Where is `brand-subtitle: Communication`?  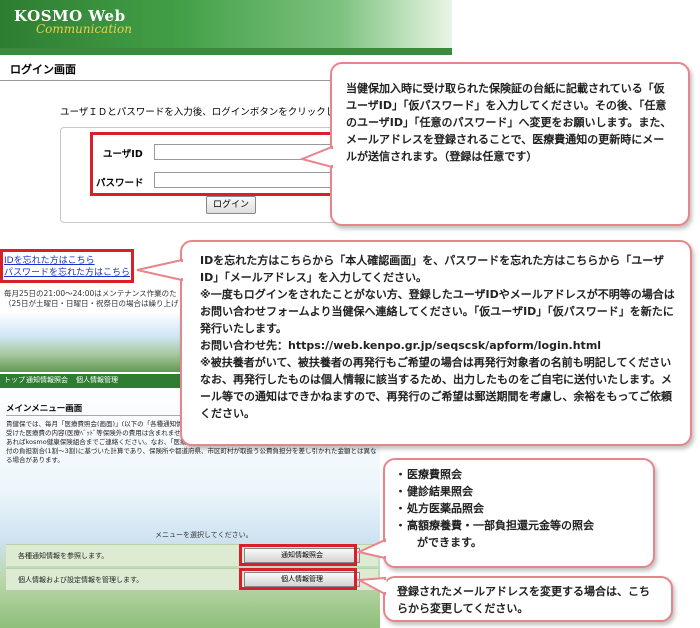 brand-subtitle: Communication is located at coordinates (84, 29).